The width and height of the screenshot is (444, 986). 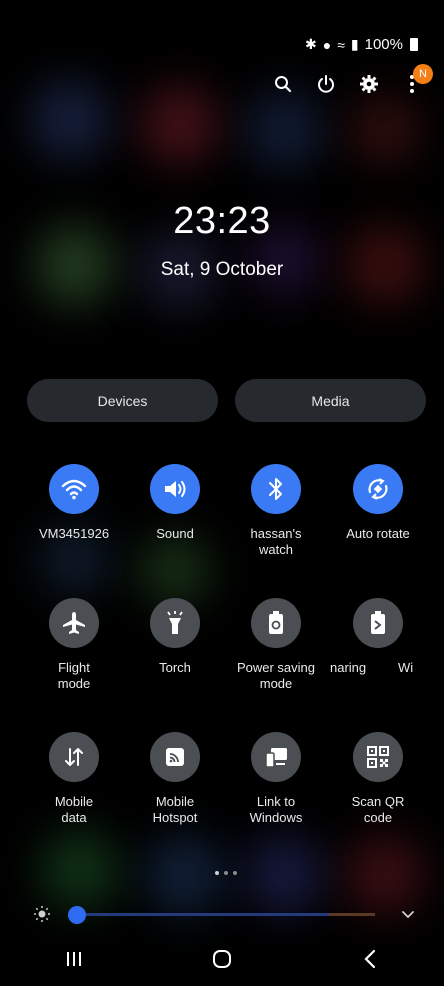 What do you see at coordinates (77, 915) in the screenshot?
I see `brightness-slider-thumb` at bounding box center [77, 915].